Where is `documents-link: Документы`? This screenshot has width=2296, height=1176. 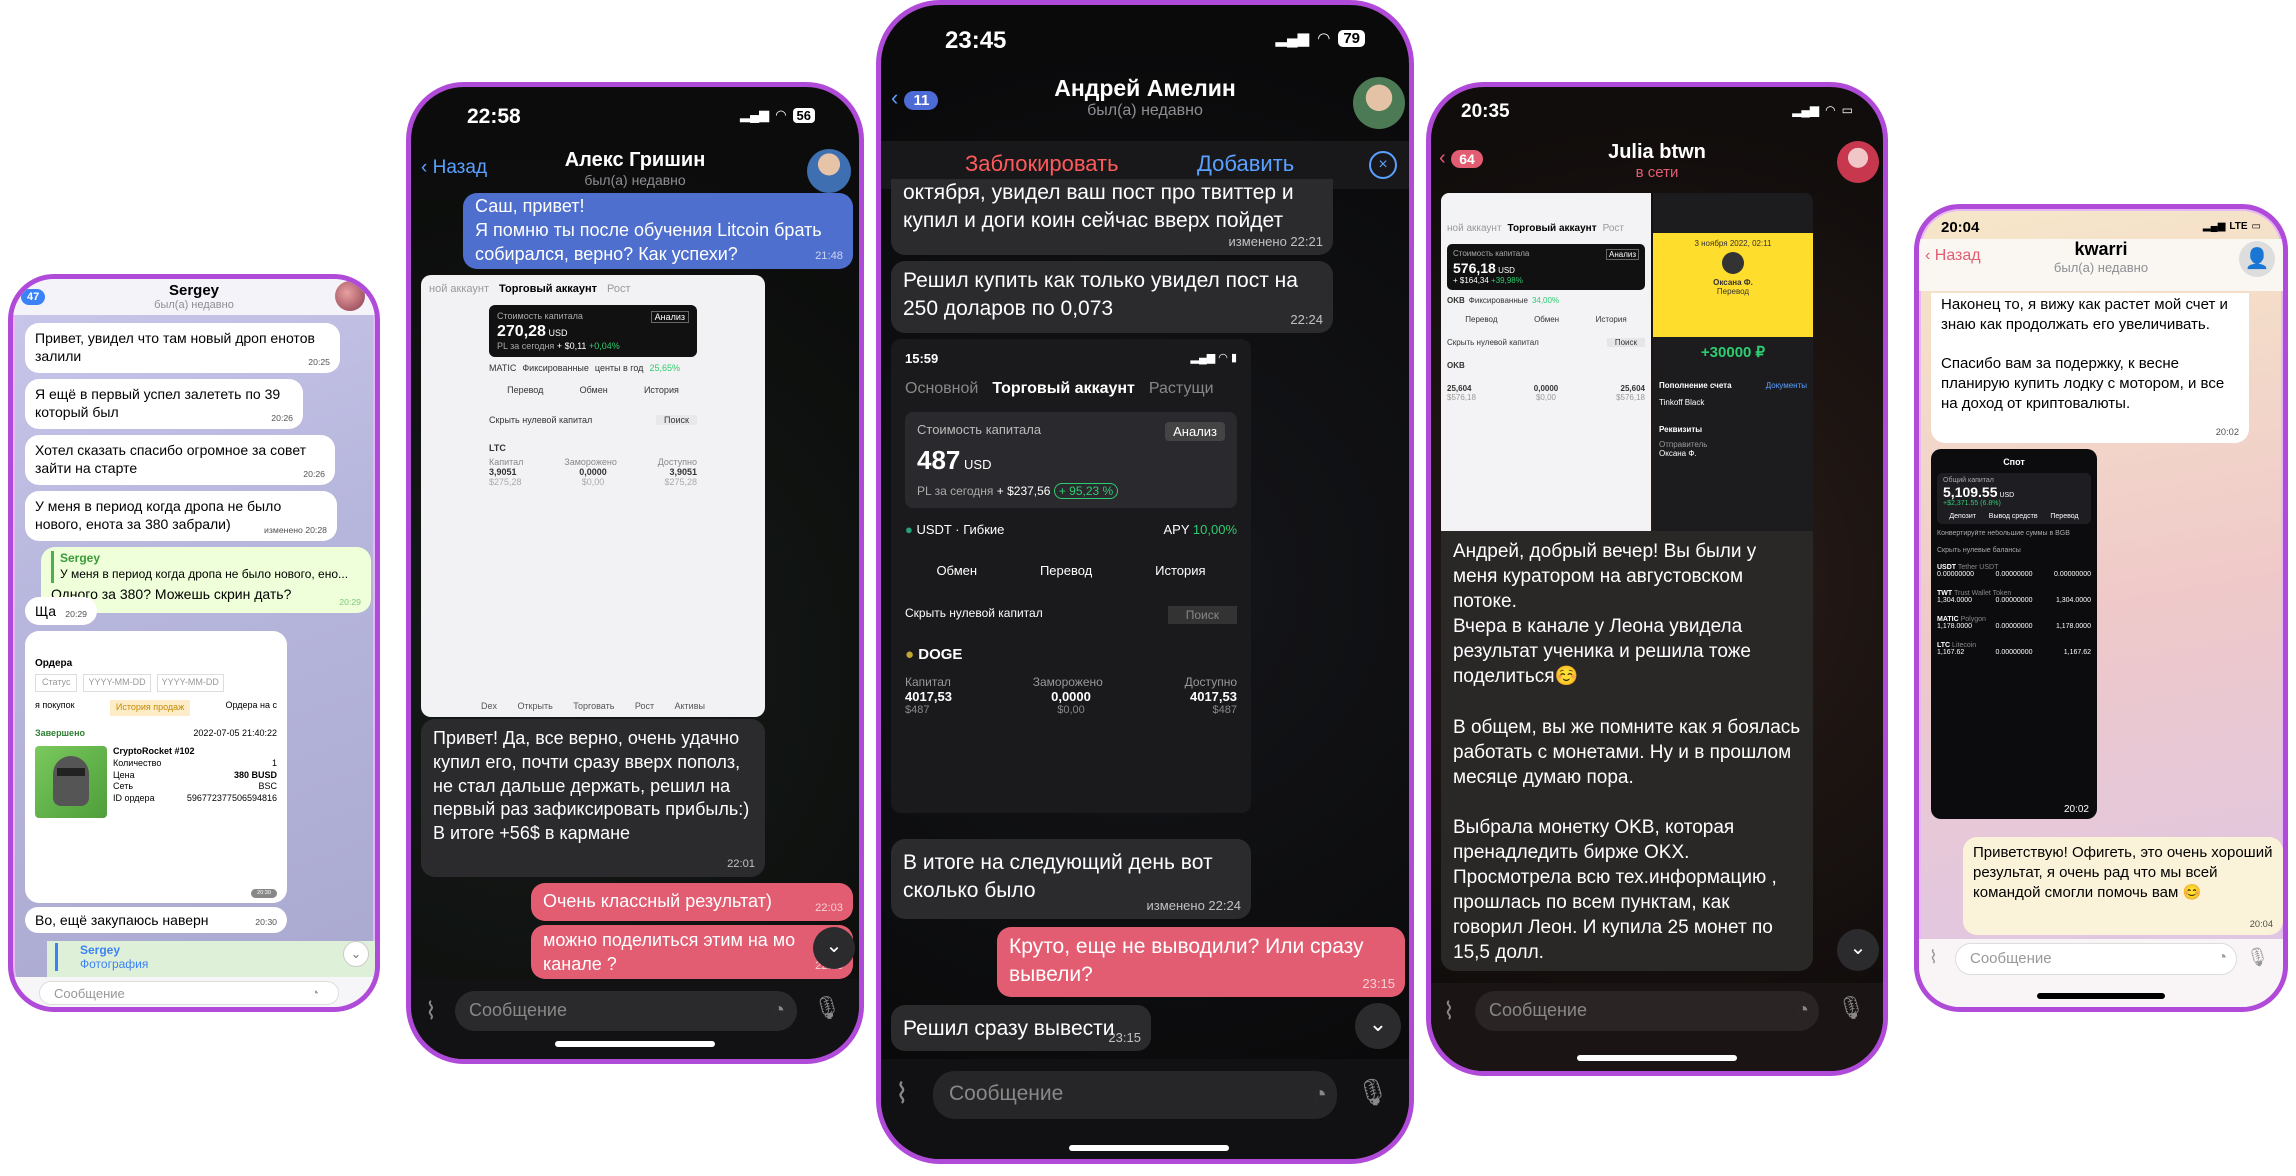 documents-link: Документы is located at coordinates (1786, 385).